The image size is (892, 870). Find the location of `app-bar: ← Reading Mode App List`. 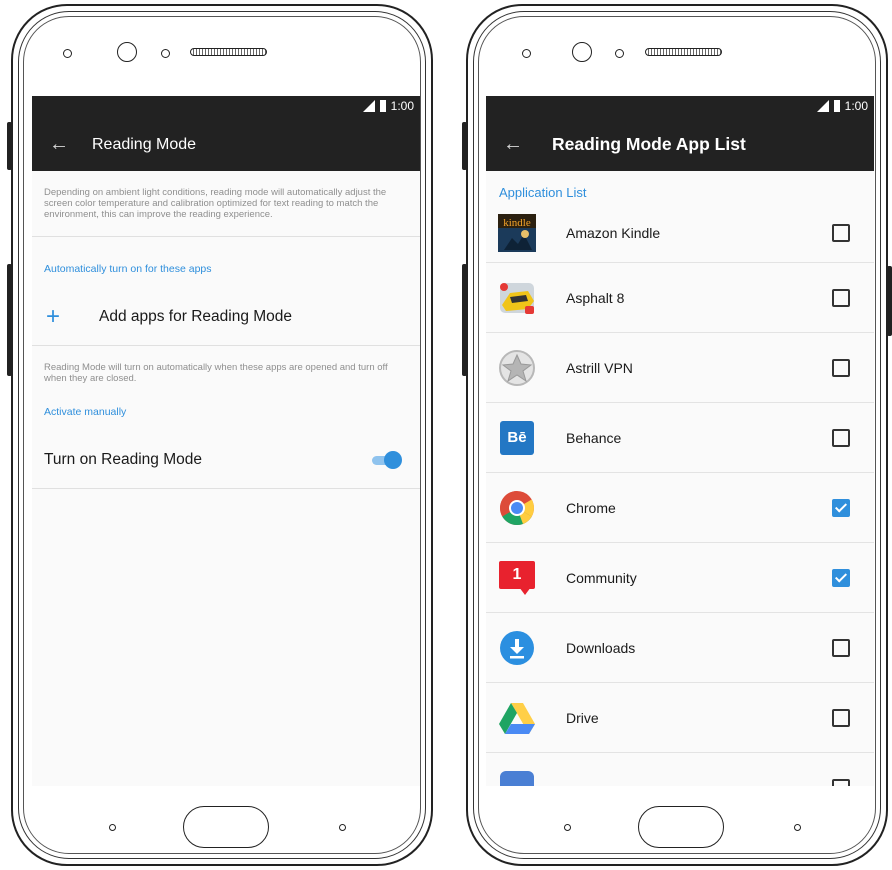

app-bar: ← Reading Mode App List is located at coordinates (680, 144).